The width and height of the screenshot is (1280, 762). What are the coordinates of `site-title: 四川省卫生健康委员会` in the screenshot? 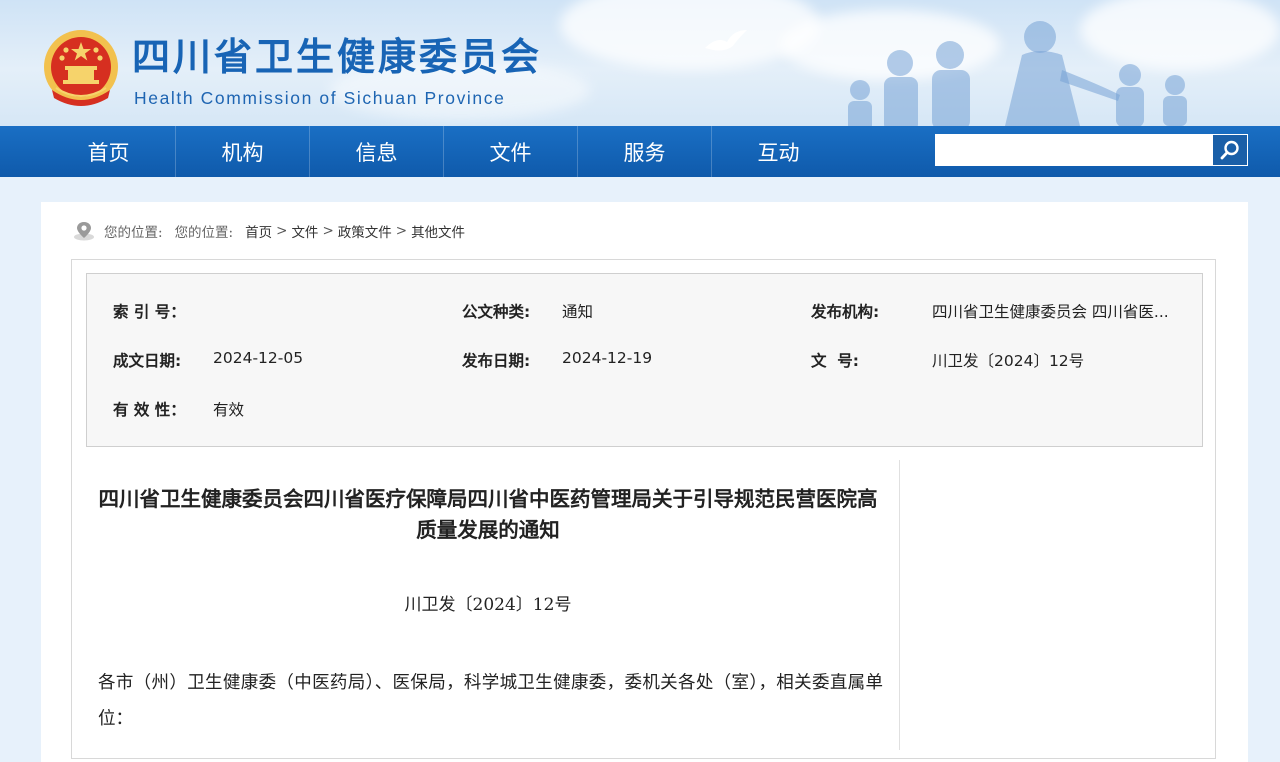 It's located at (337, 57).